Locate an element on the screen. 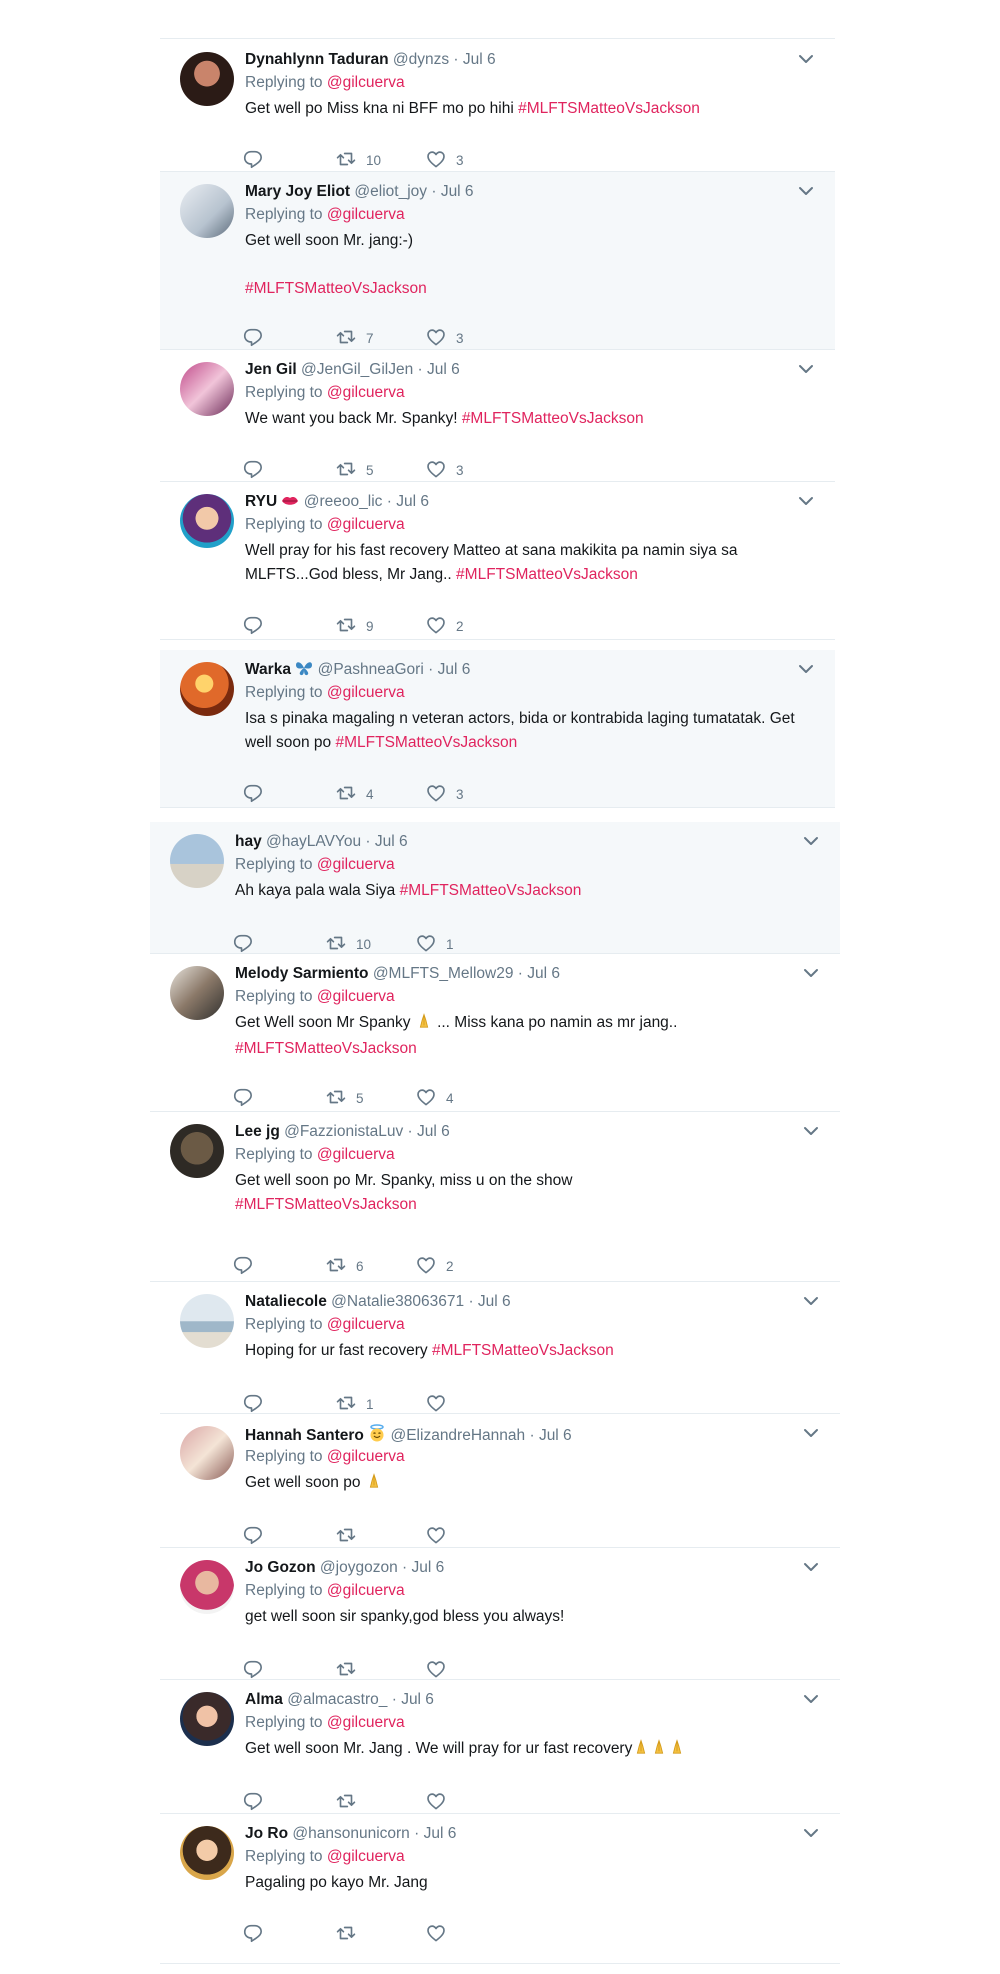  display-name: Alma is located at coordinates (264, 1699).